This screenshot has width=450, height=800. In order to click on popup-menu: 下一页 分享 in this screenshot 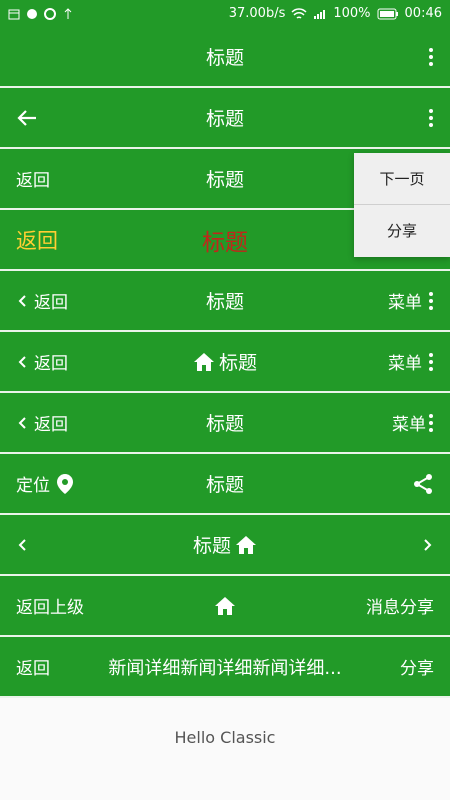, I will do `click(402, 205)`.